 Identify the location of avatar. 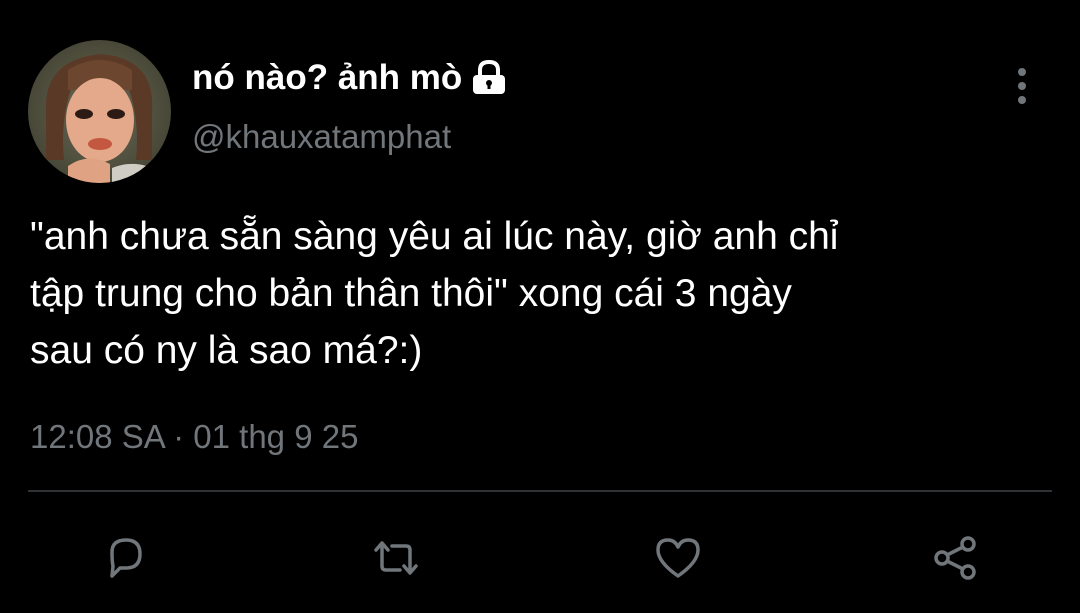
(99, 111).